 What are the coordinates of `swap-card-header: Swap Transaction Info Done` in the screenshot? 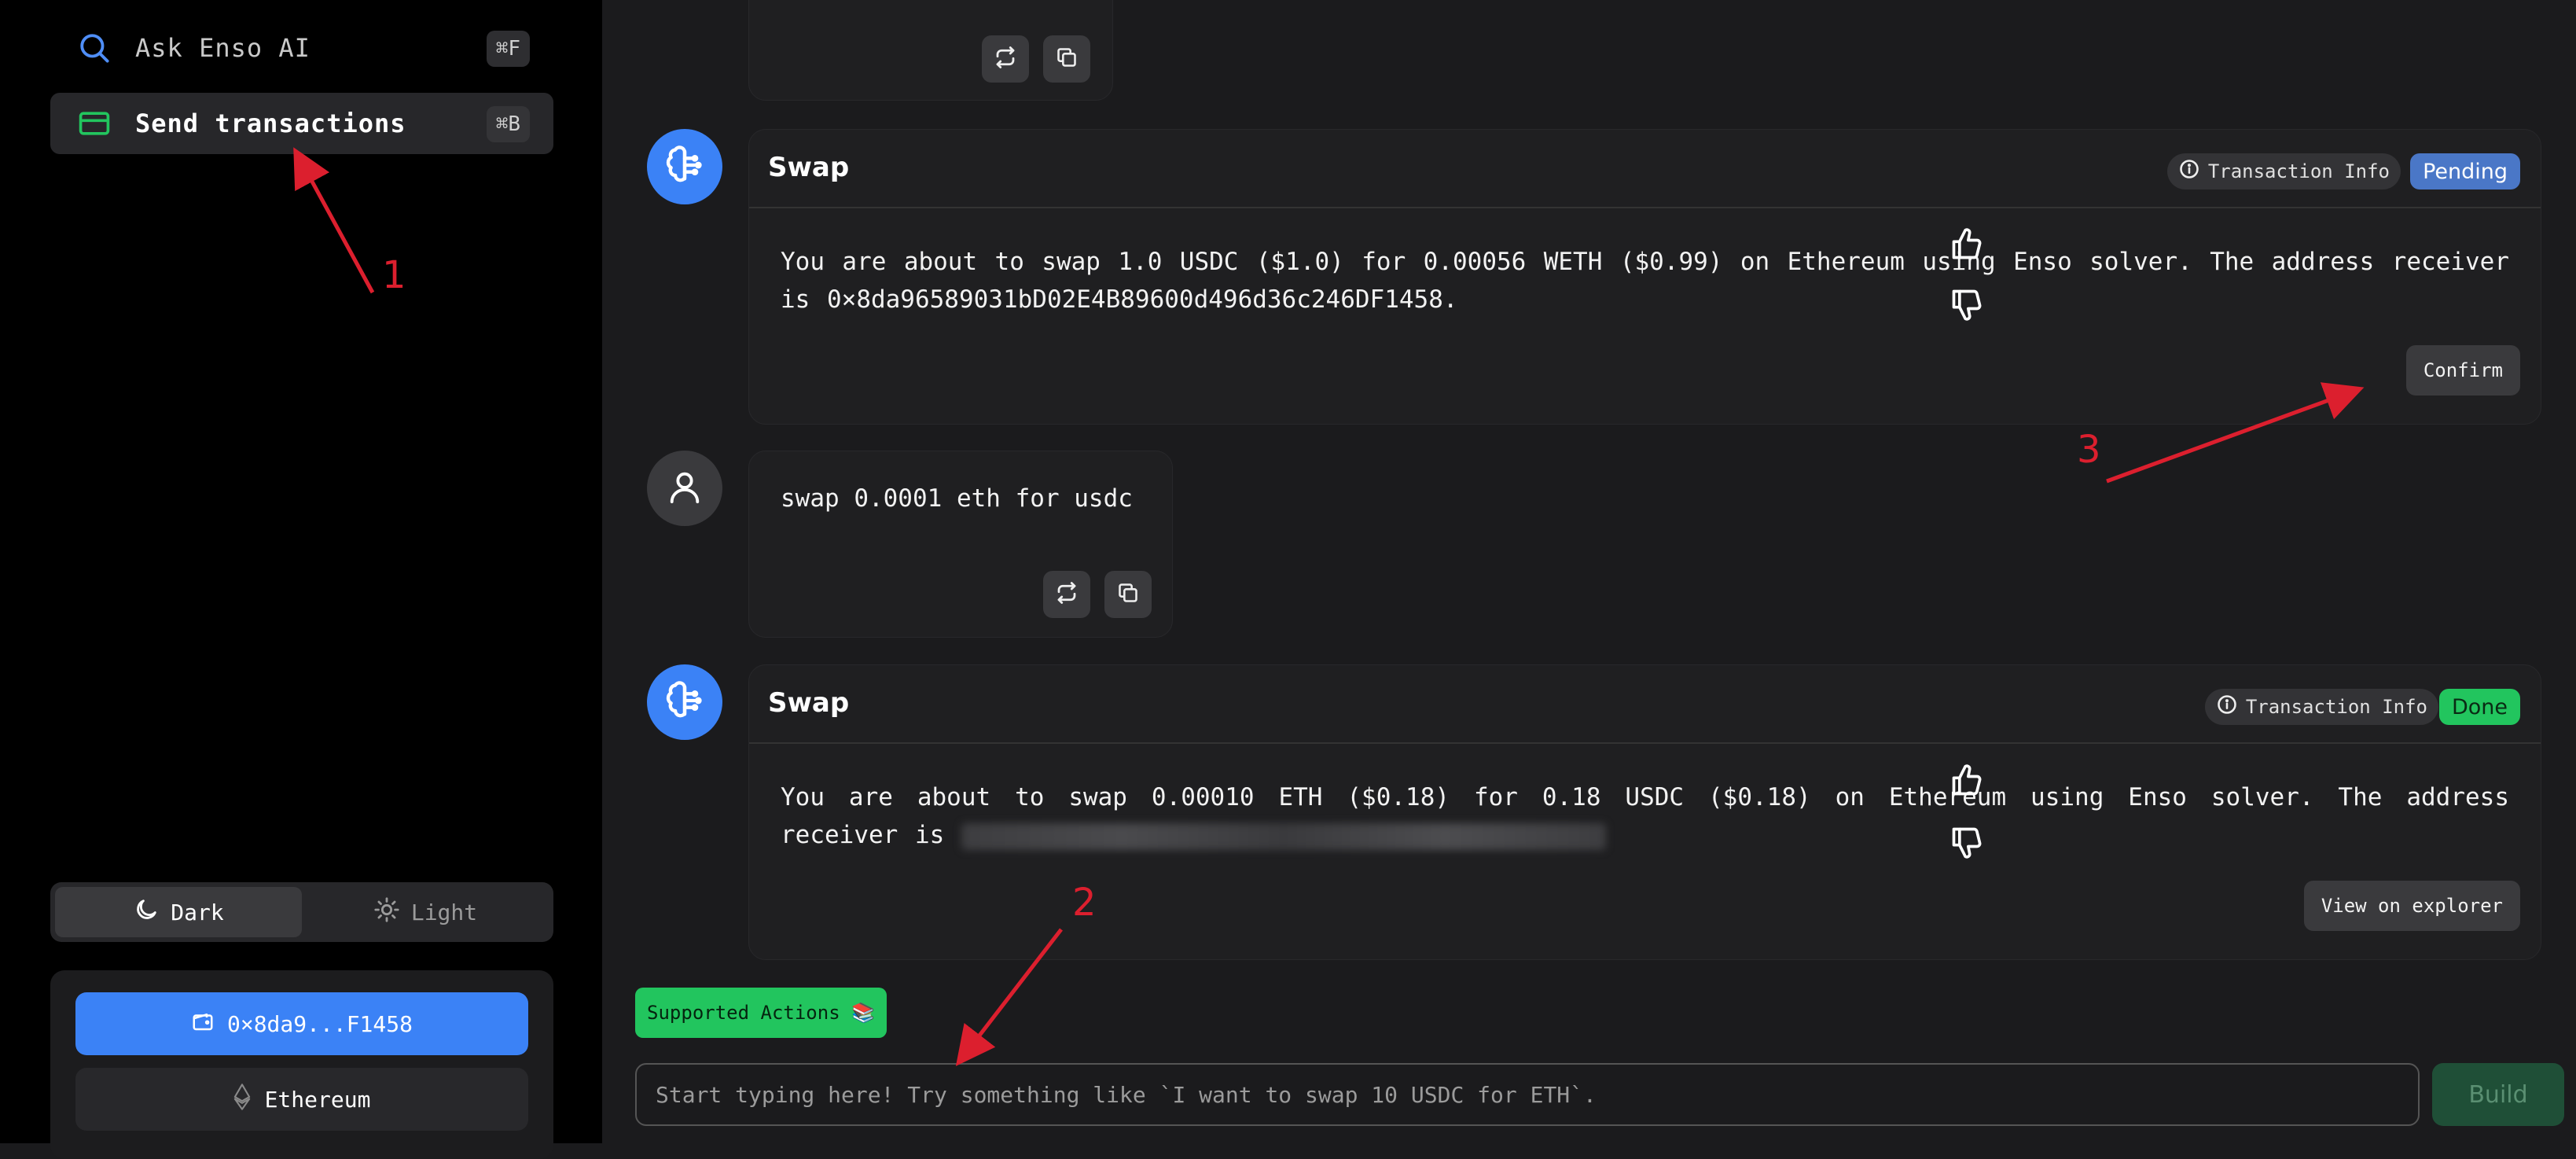 It's located at (1645, 705).